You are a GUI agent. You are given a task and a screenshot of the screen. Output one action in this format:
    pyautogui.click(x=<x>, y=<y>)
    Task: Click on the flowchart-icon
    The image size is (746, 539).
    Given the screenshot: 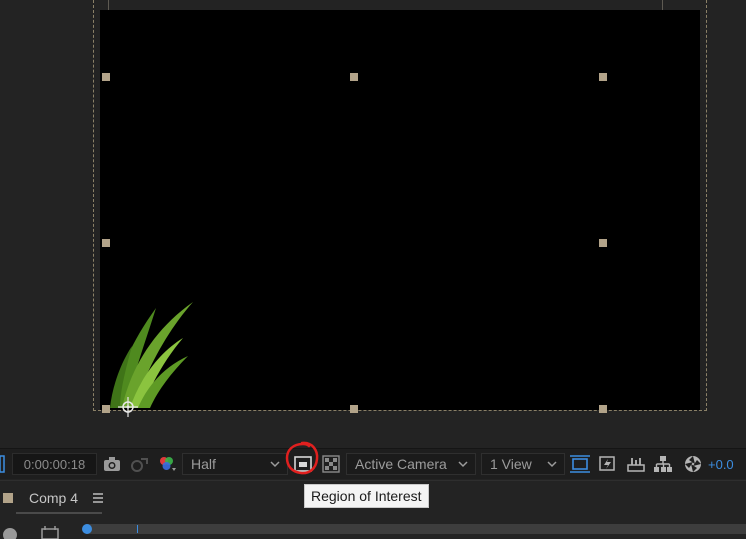 What is the action you would take?
    pyautogui.click(x=663, y=464)
    